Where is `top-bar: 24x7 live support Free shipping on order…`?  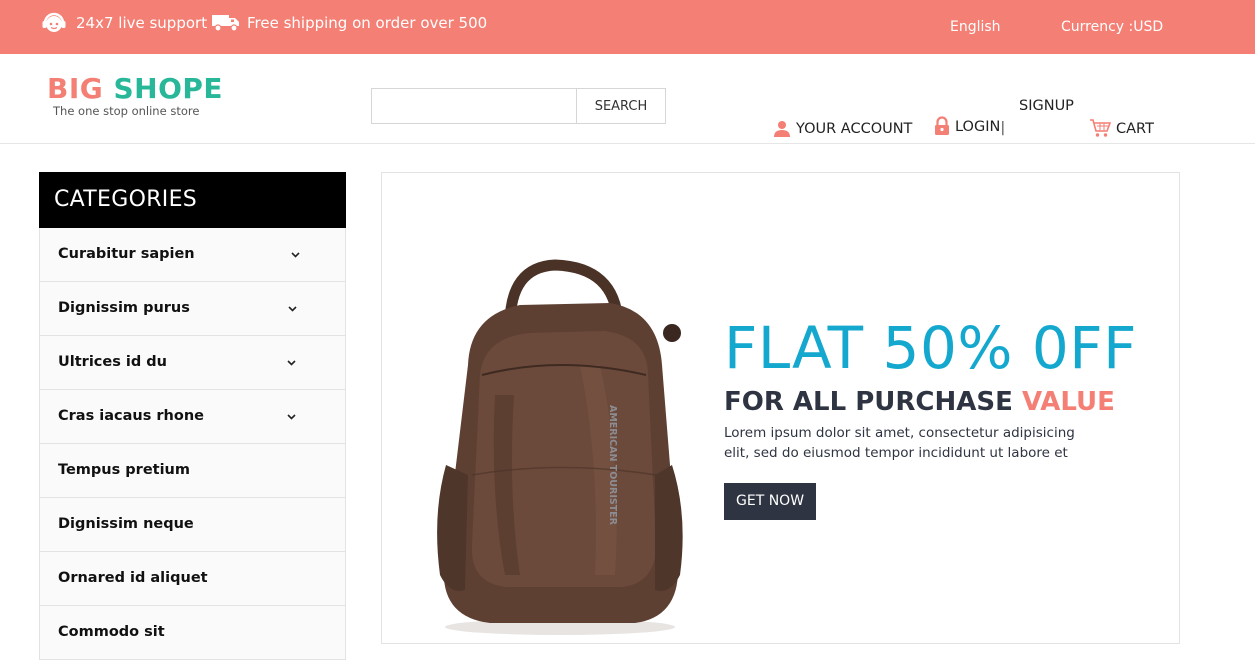 top-bar: 24x7 live support Free shipping on order… is located at coordinates (627, 27).